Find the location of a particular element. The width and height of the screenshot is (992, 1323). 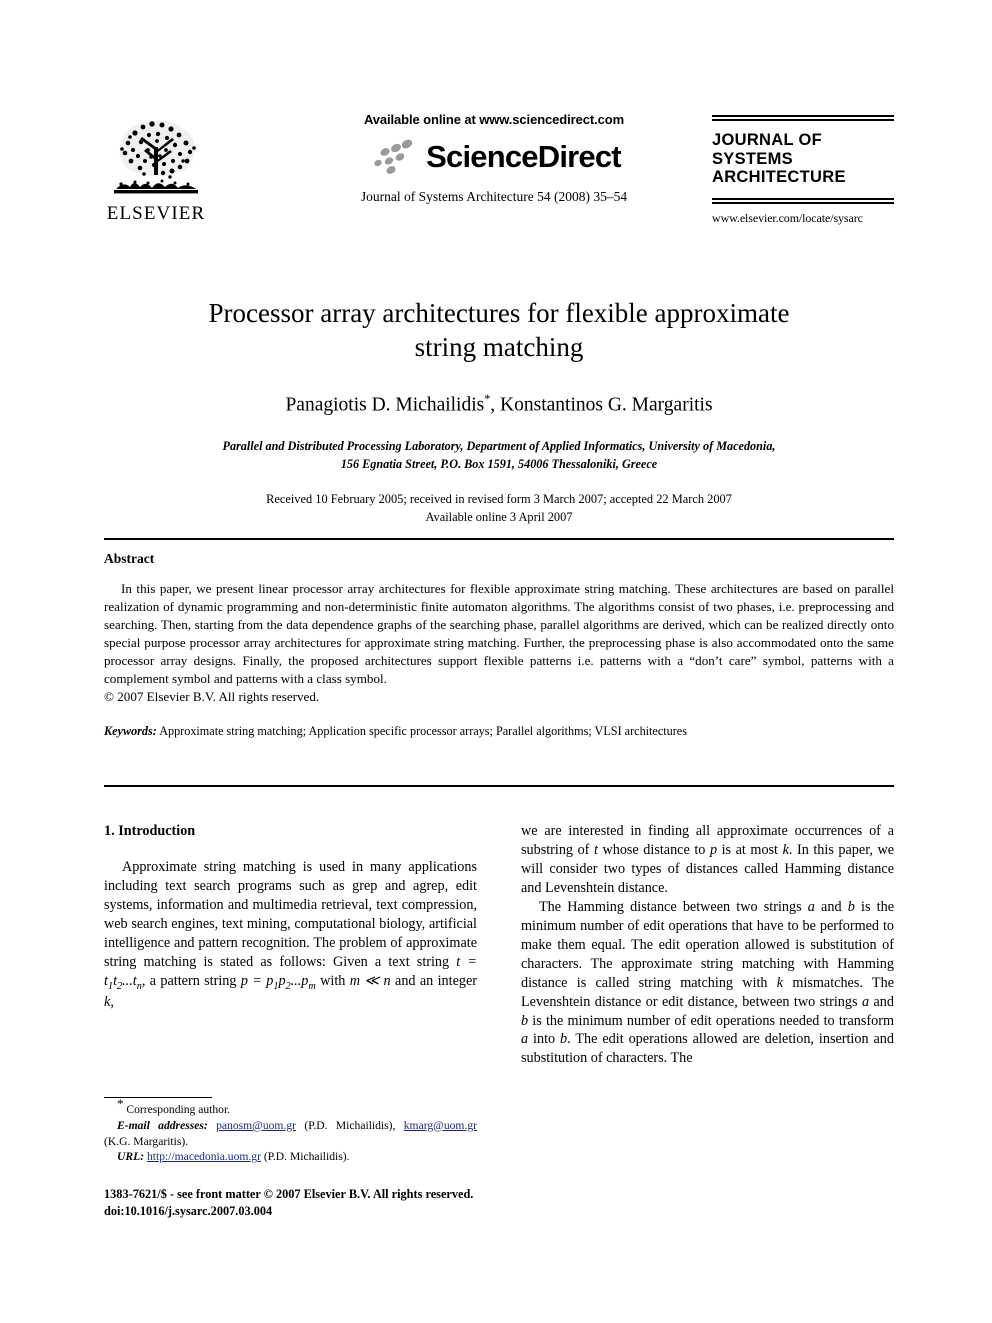

author-1: Panagiotis D. Michailidis is located at coordinates (385, 405).